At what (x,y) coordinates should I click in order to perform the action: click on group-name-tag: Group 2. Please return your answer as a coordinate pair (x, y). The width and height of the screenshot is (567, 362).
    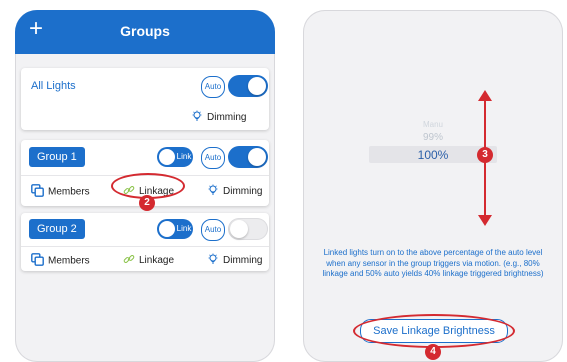
    Looking at the image, I should click on (57, 229).